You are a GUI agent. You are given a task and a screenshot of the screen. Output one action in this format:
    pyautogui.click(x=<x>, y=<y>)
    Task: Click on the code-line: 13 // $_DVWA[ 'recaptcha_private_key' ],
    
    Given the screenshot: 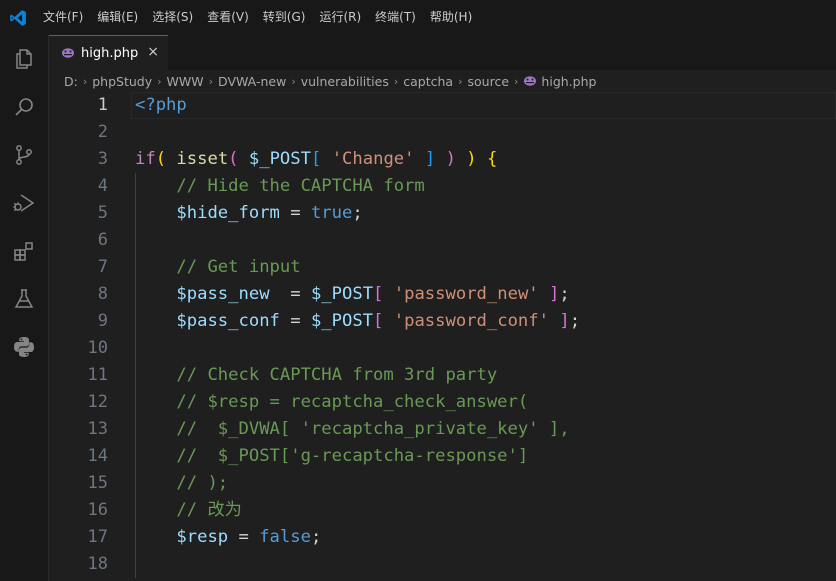 What is the action you would take?
    pyautogui.click(x=442, y=429)
    